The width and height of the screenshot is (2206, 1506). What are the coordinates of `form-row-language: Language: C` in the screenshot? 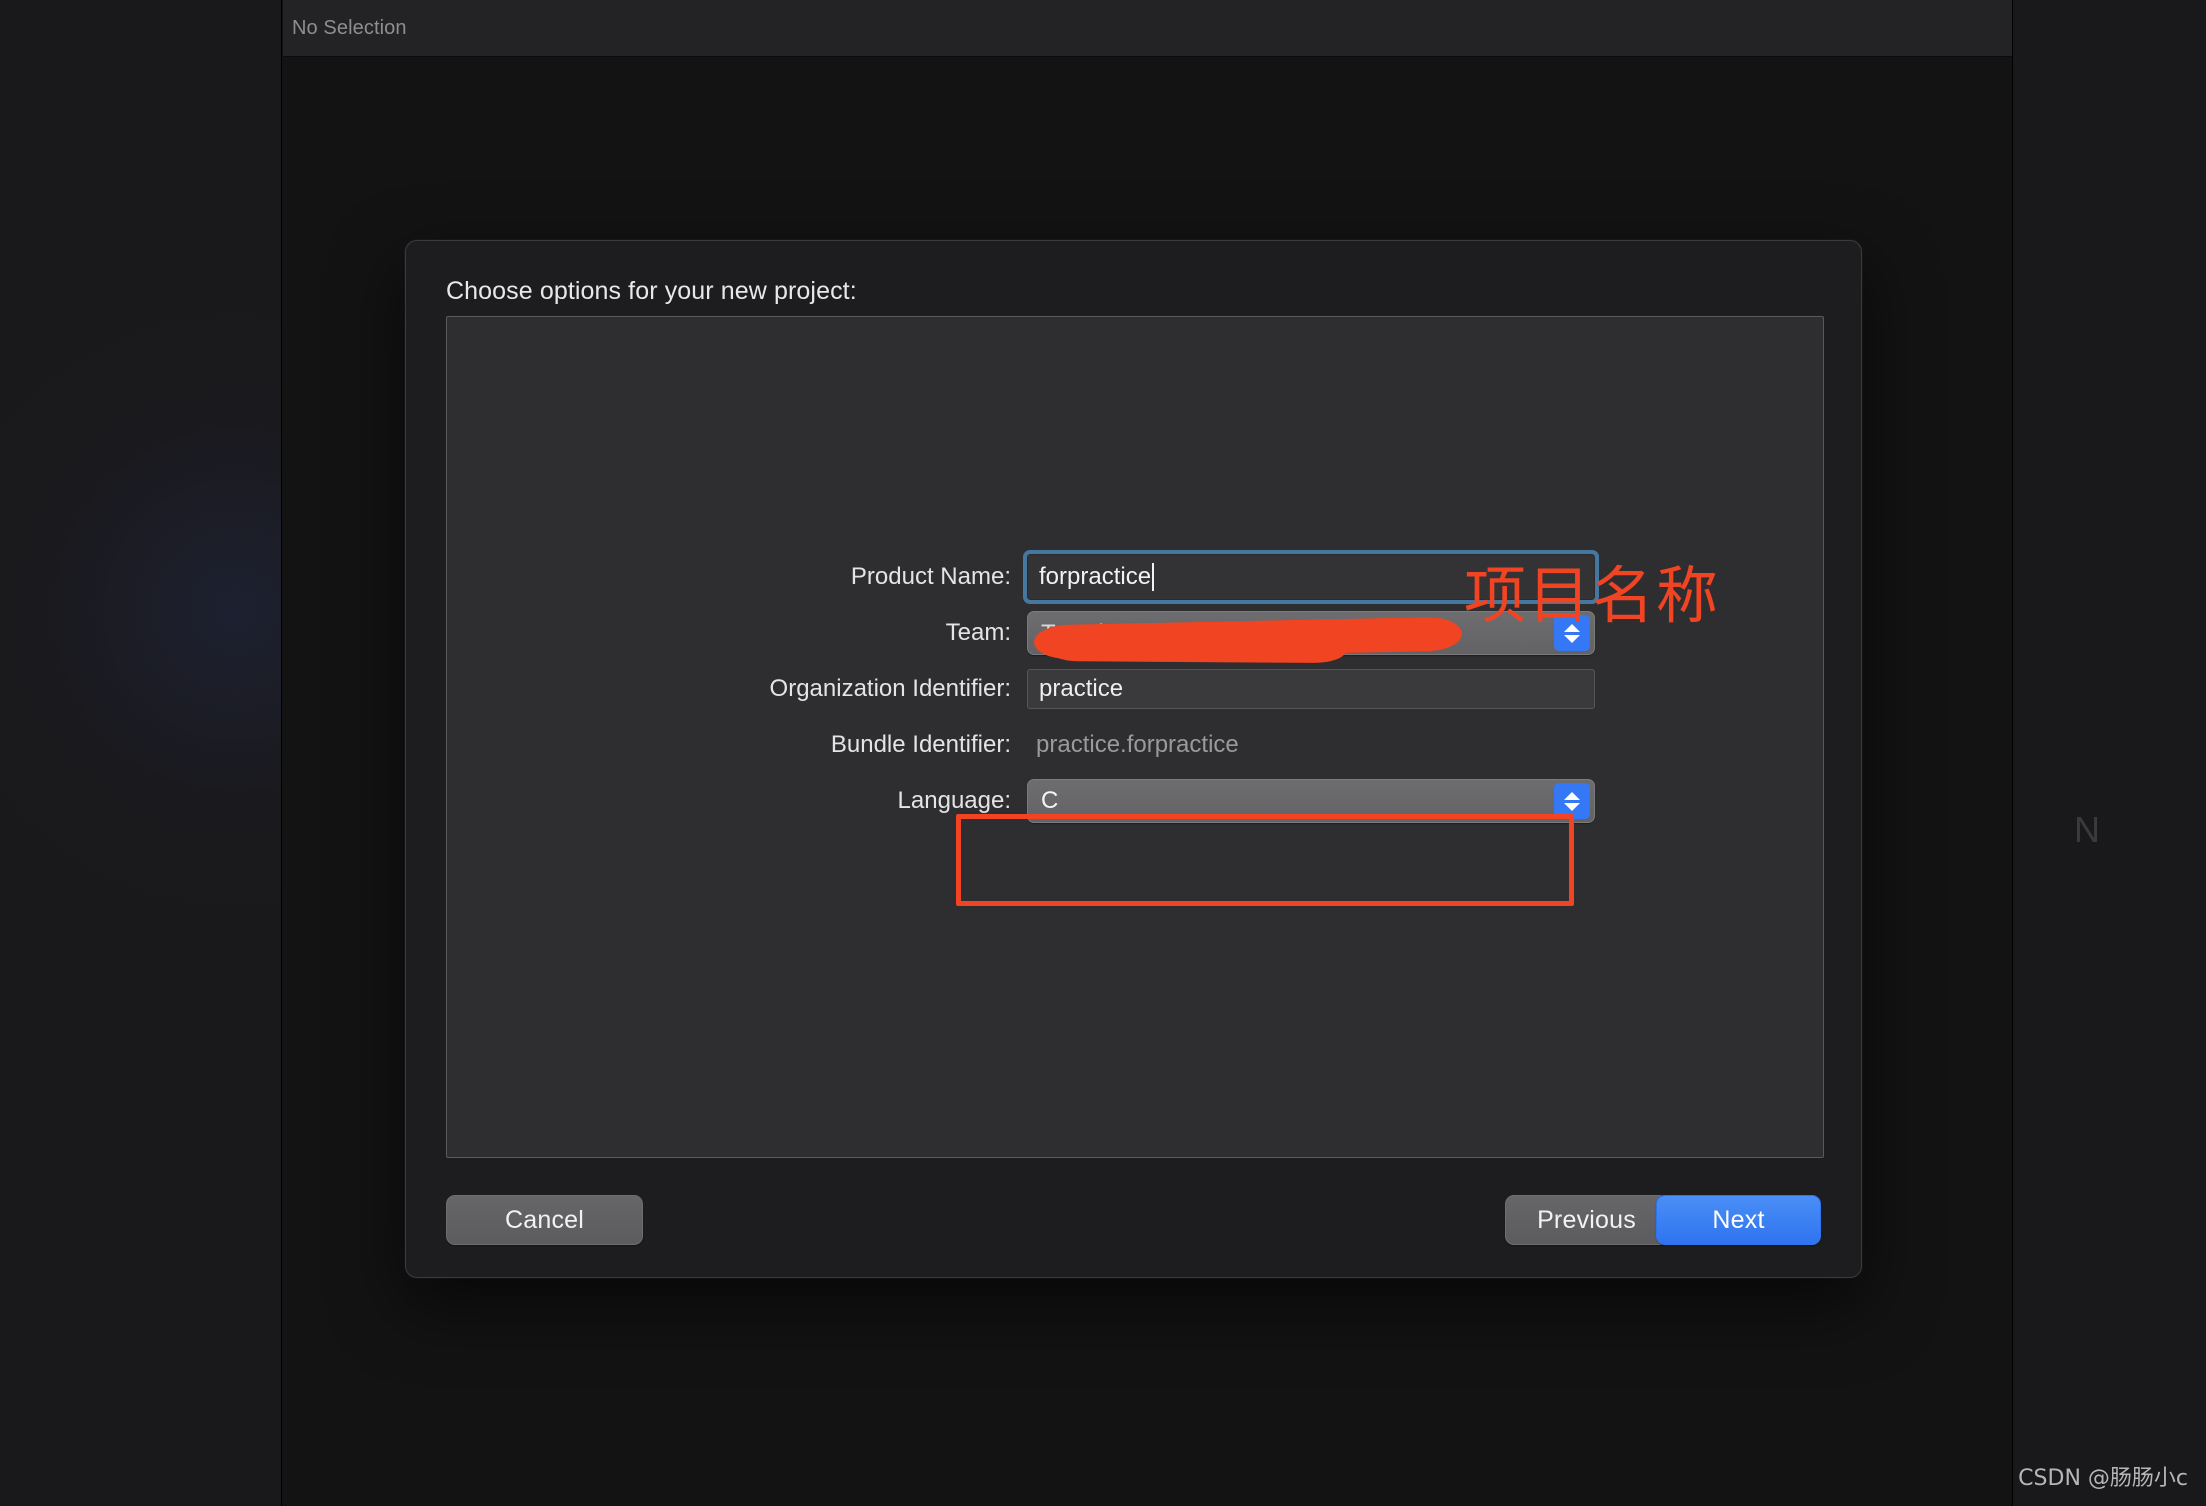 It's located at (1135, 801).